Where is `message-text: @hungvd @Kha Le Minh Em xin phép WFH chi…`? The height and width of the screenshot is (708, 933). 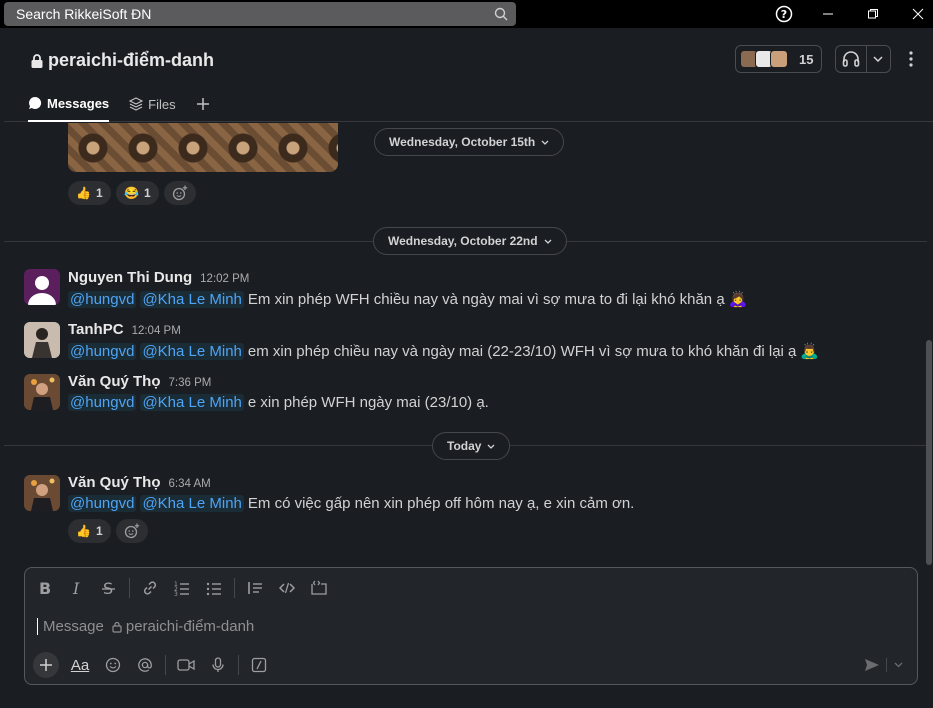 message-text: @hungvd @Kha Le Minh Em xin phép WFH chi… is located at coordinates (407, 299).